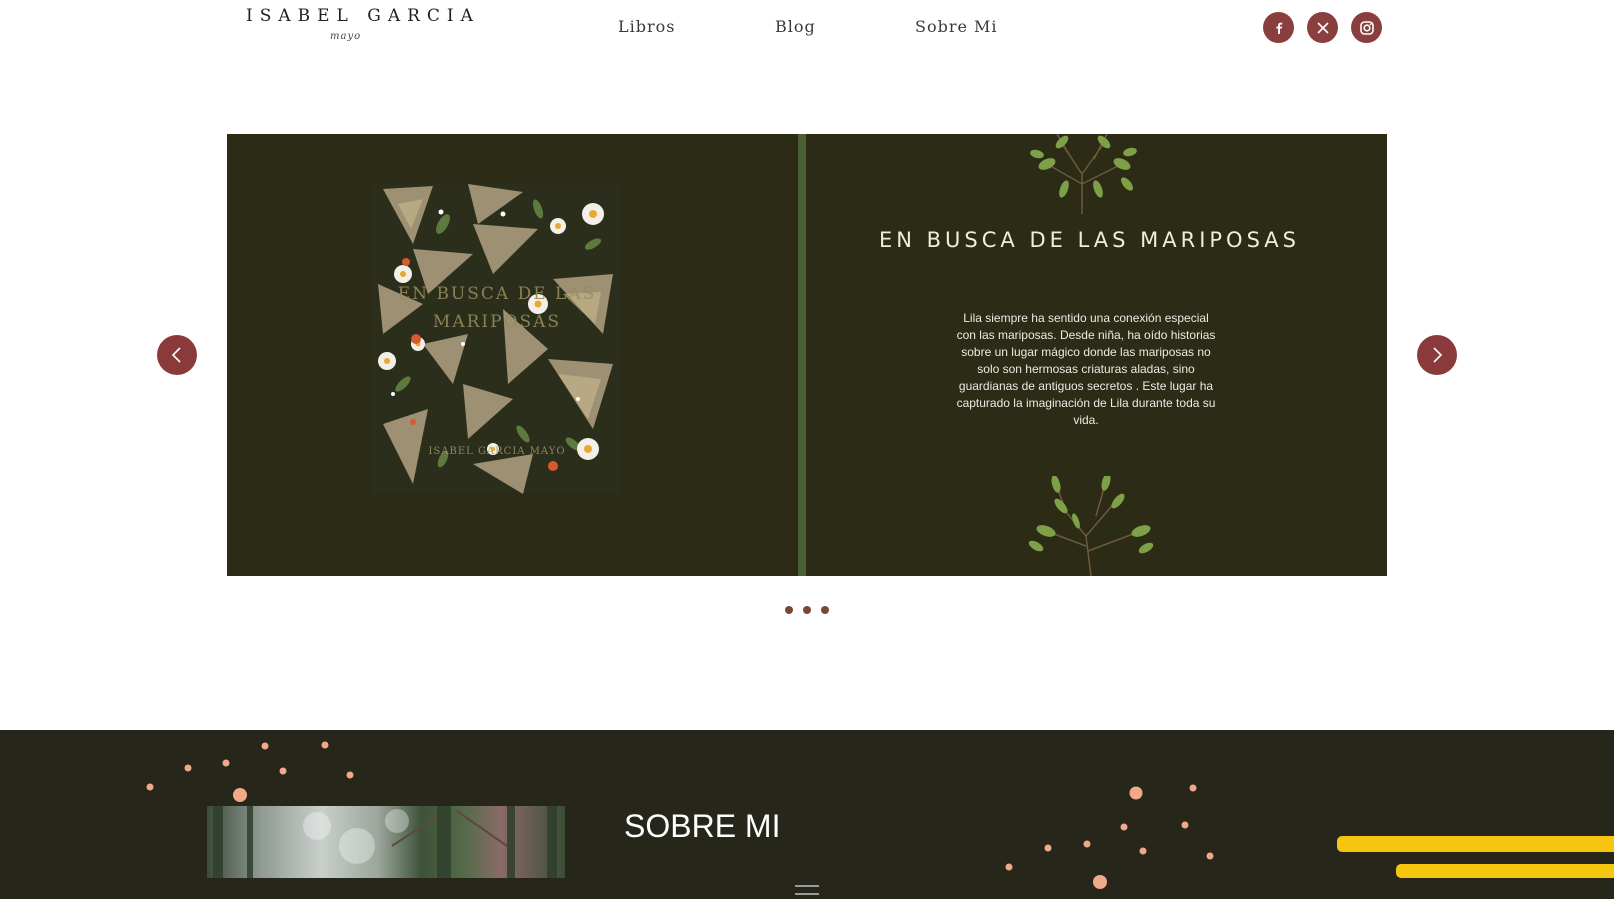 Image resolution: width=1614 pixels, height=899 pixels. I want to click on chevron-right-icon, so click(1438, 355).